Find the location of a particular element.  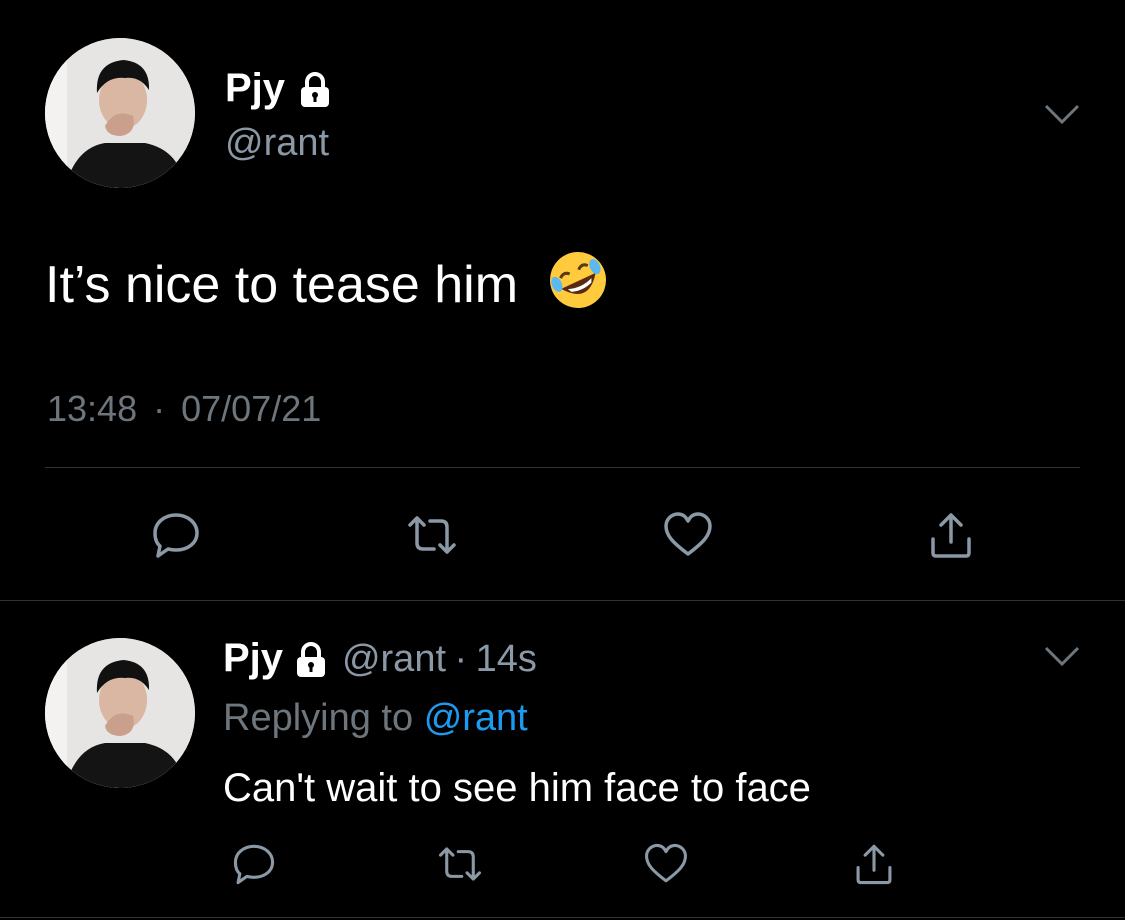

author-name-row: Pjy is located at coordinates (278, 92).